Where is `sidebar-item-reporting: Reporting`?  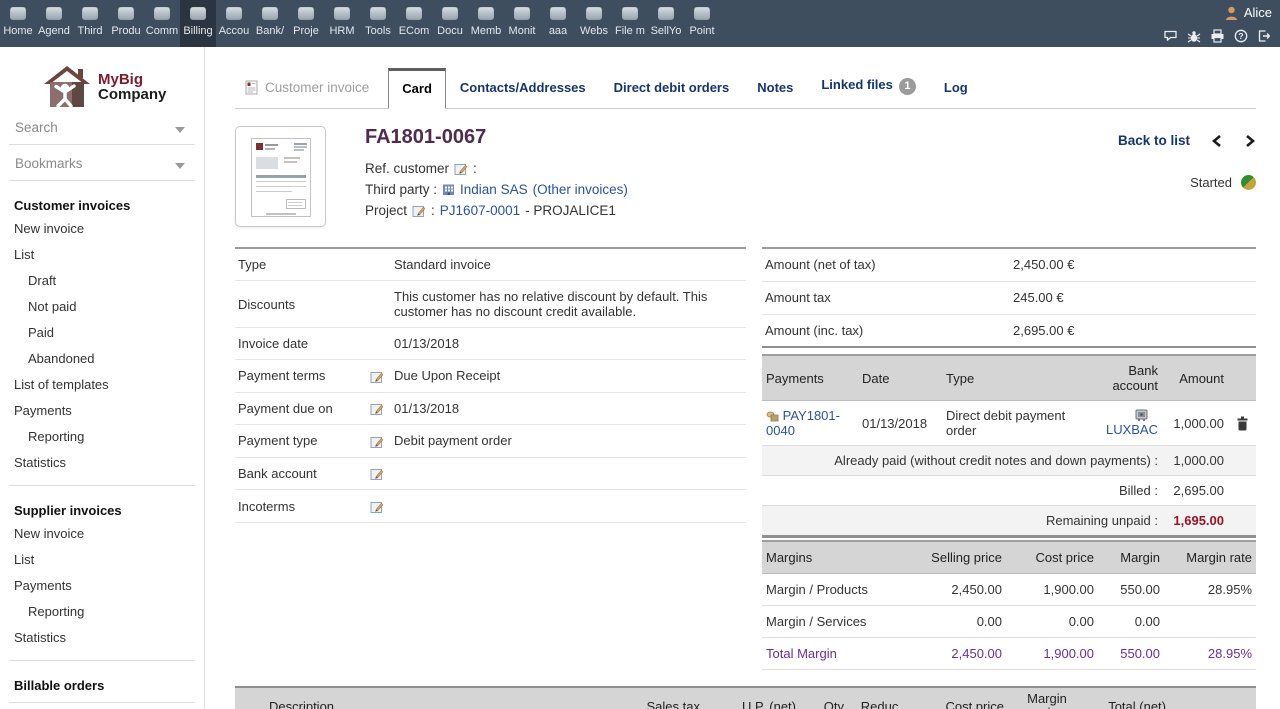
sidebar-item-reporting: Reporting is located at coordinates (102, 437).